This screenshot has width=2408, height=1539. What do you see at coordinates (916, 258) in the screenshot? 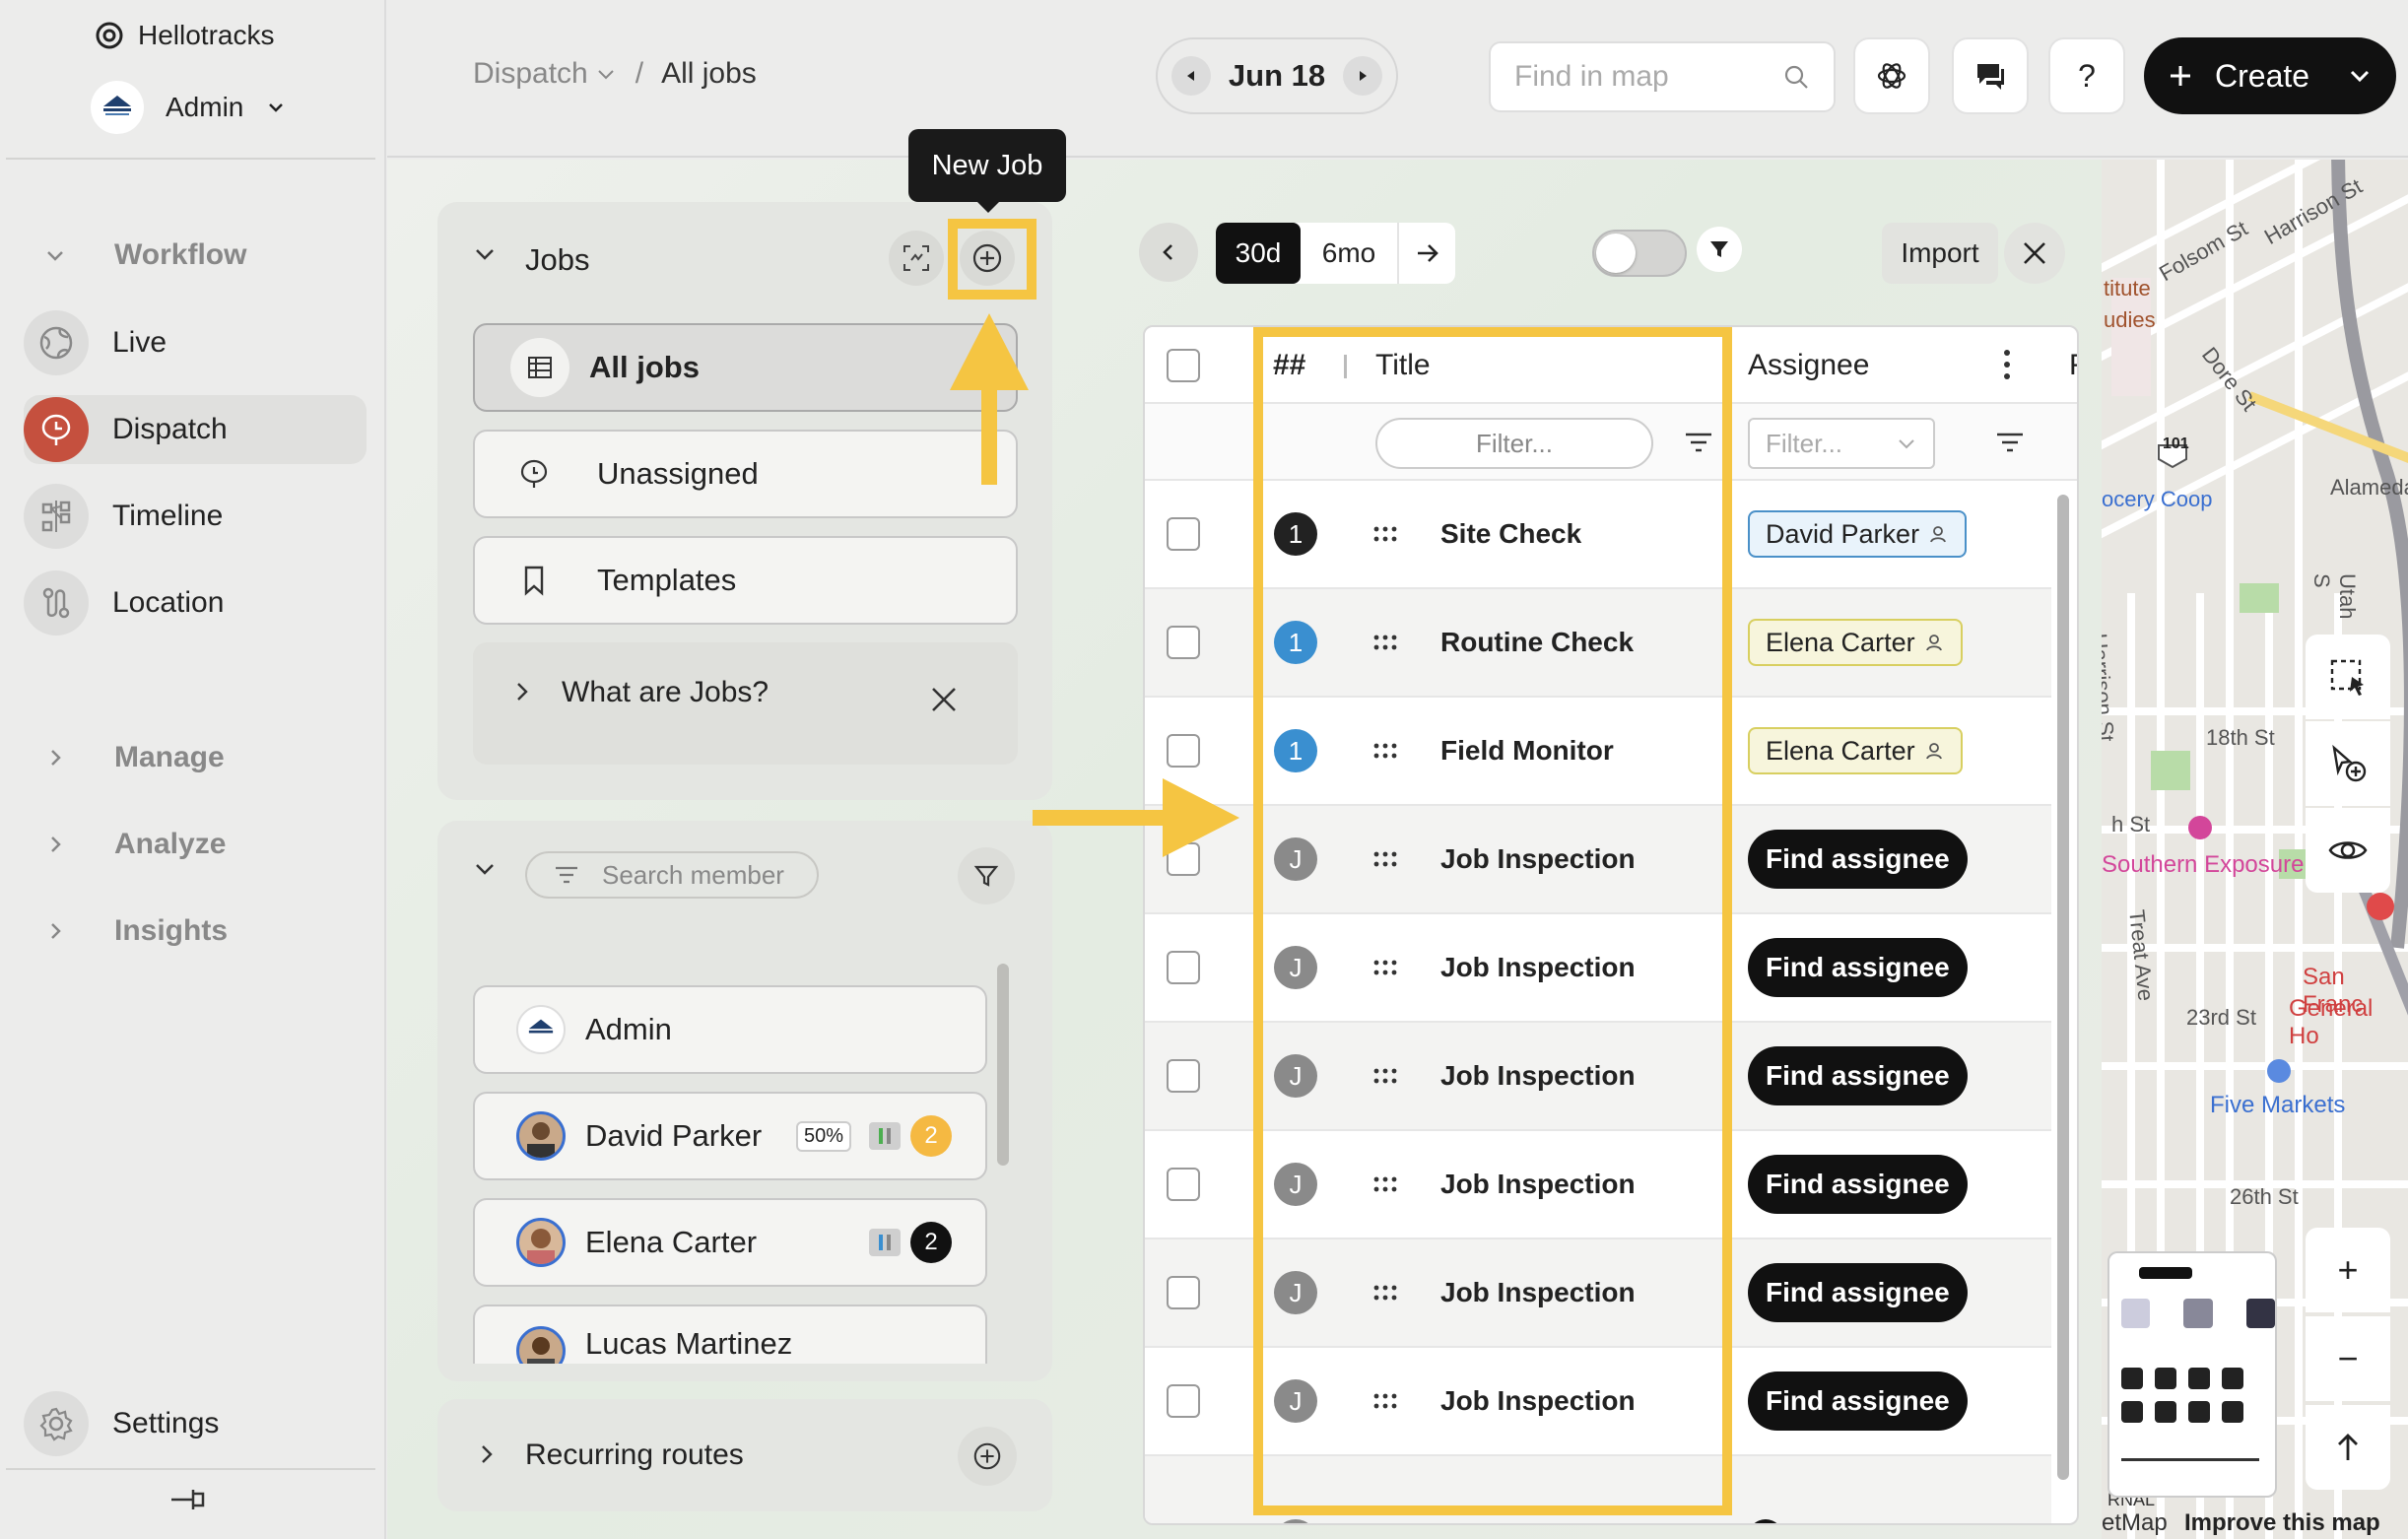
I see `scan-jobs-button` at bounding box center [916, 258].